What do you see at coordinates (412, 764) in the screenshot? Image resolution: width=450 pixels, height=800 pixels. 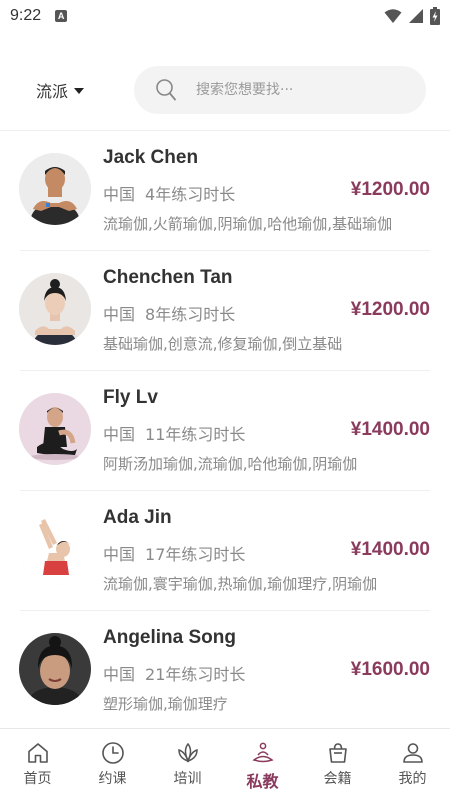 I see `tab-profile: 我的` at bounding box center [412, 764].